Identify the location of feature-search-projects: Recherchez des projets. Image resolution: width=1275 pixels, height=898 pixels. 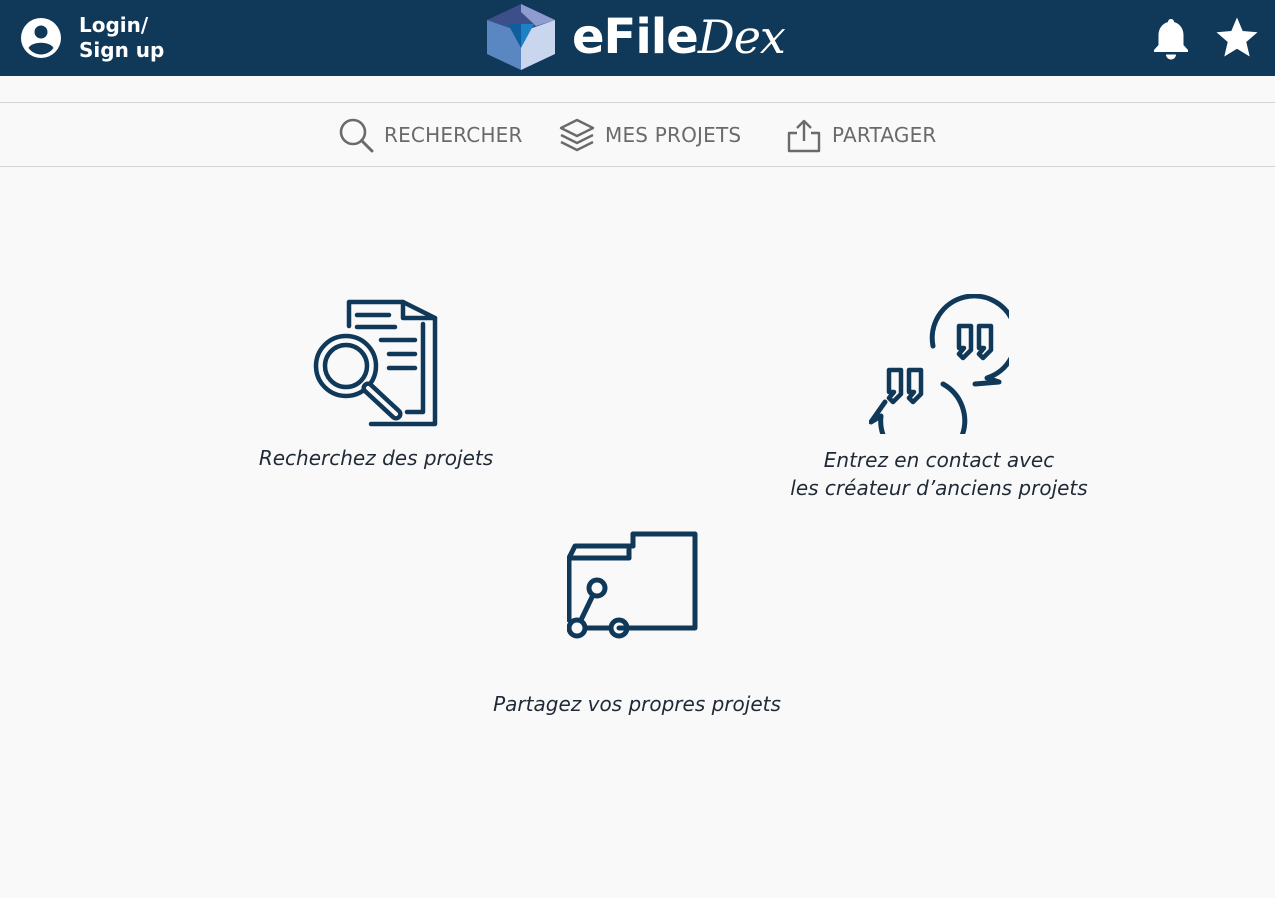
(376, 384).